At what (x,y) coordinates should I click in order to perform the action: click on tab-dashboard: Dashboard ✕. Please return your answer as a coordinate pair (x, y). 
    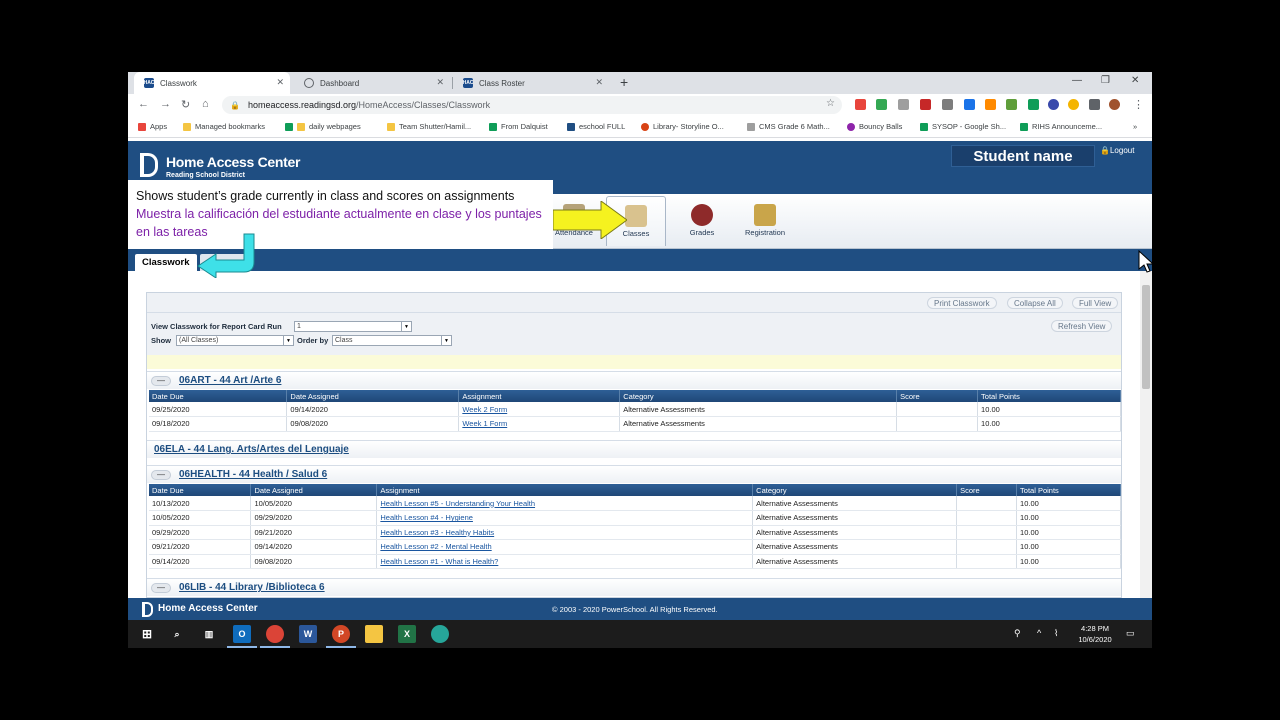
    Looking at the image, I should click on (372, 83).